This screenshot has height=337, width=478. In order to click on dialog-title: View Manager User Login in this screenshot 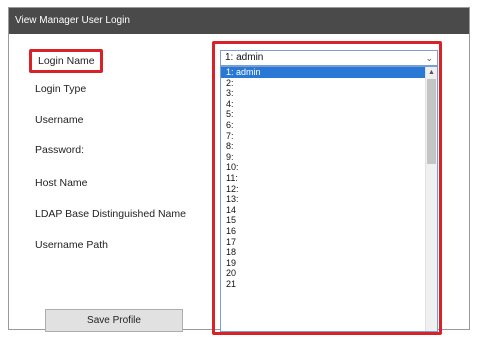, I will do `click(239, 21)`.